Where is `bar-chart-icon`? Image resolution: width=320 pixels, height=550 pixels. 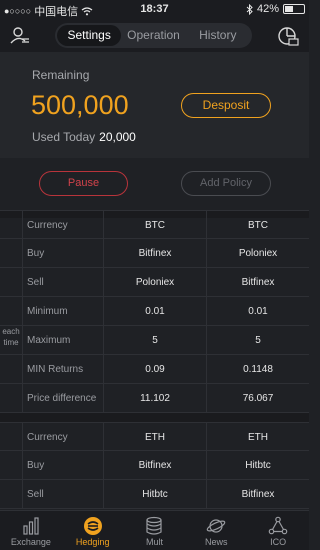 bar-chart-icon is located at coordinates (31, 526).